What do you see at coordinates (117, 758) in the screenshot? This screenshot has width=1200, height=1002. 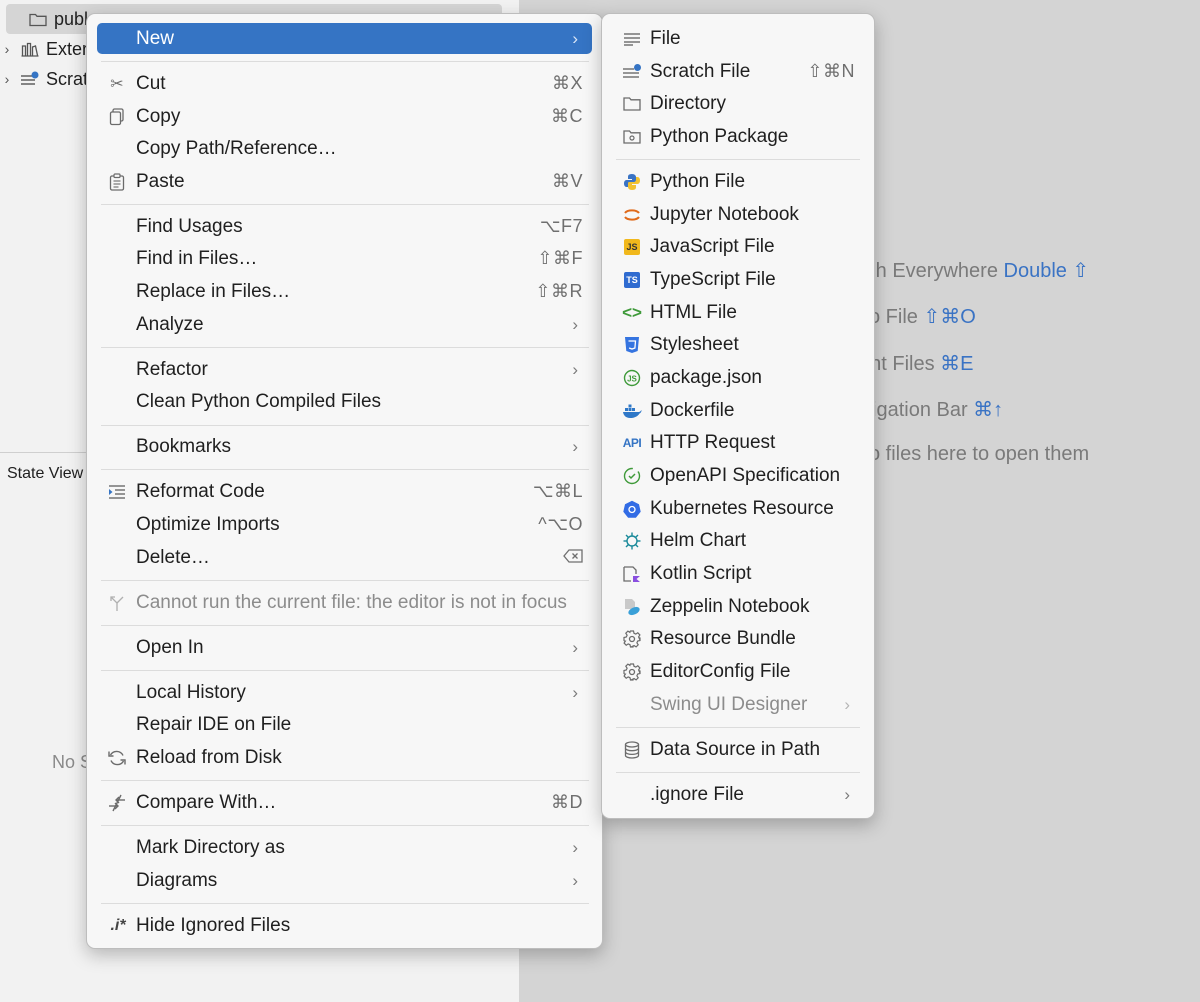 I see `reload-icon` at bounding box center [117, 758].